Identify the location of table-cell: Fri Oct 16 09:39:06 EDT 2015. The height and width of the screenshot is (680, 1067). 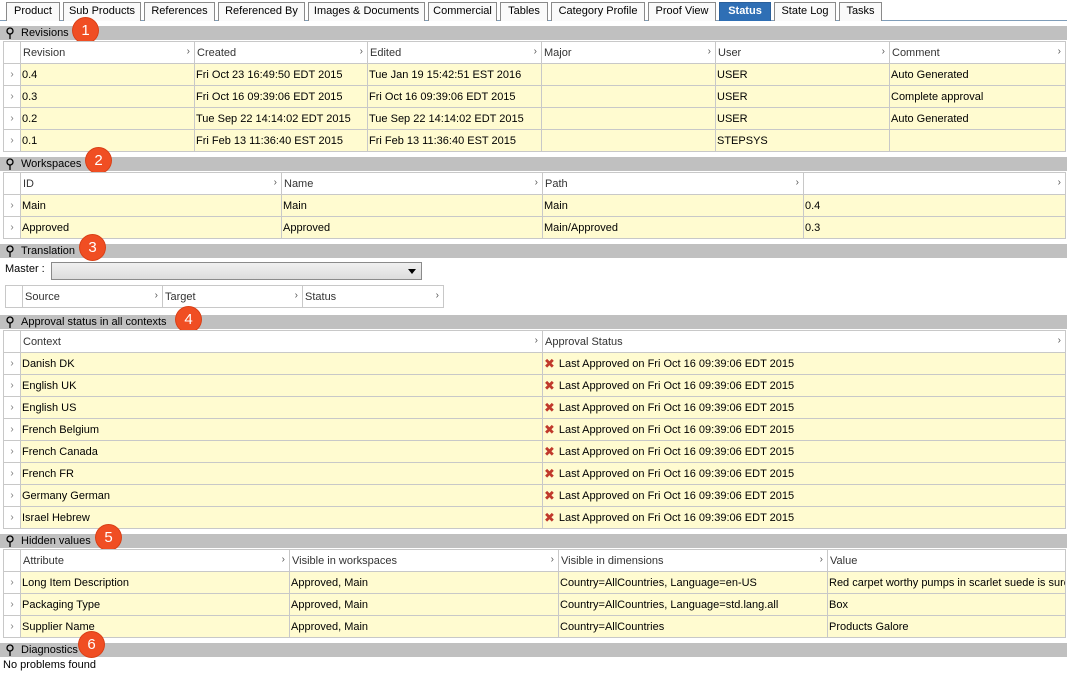
(454, 96).